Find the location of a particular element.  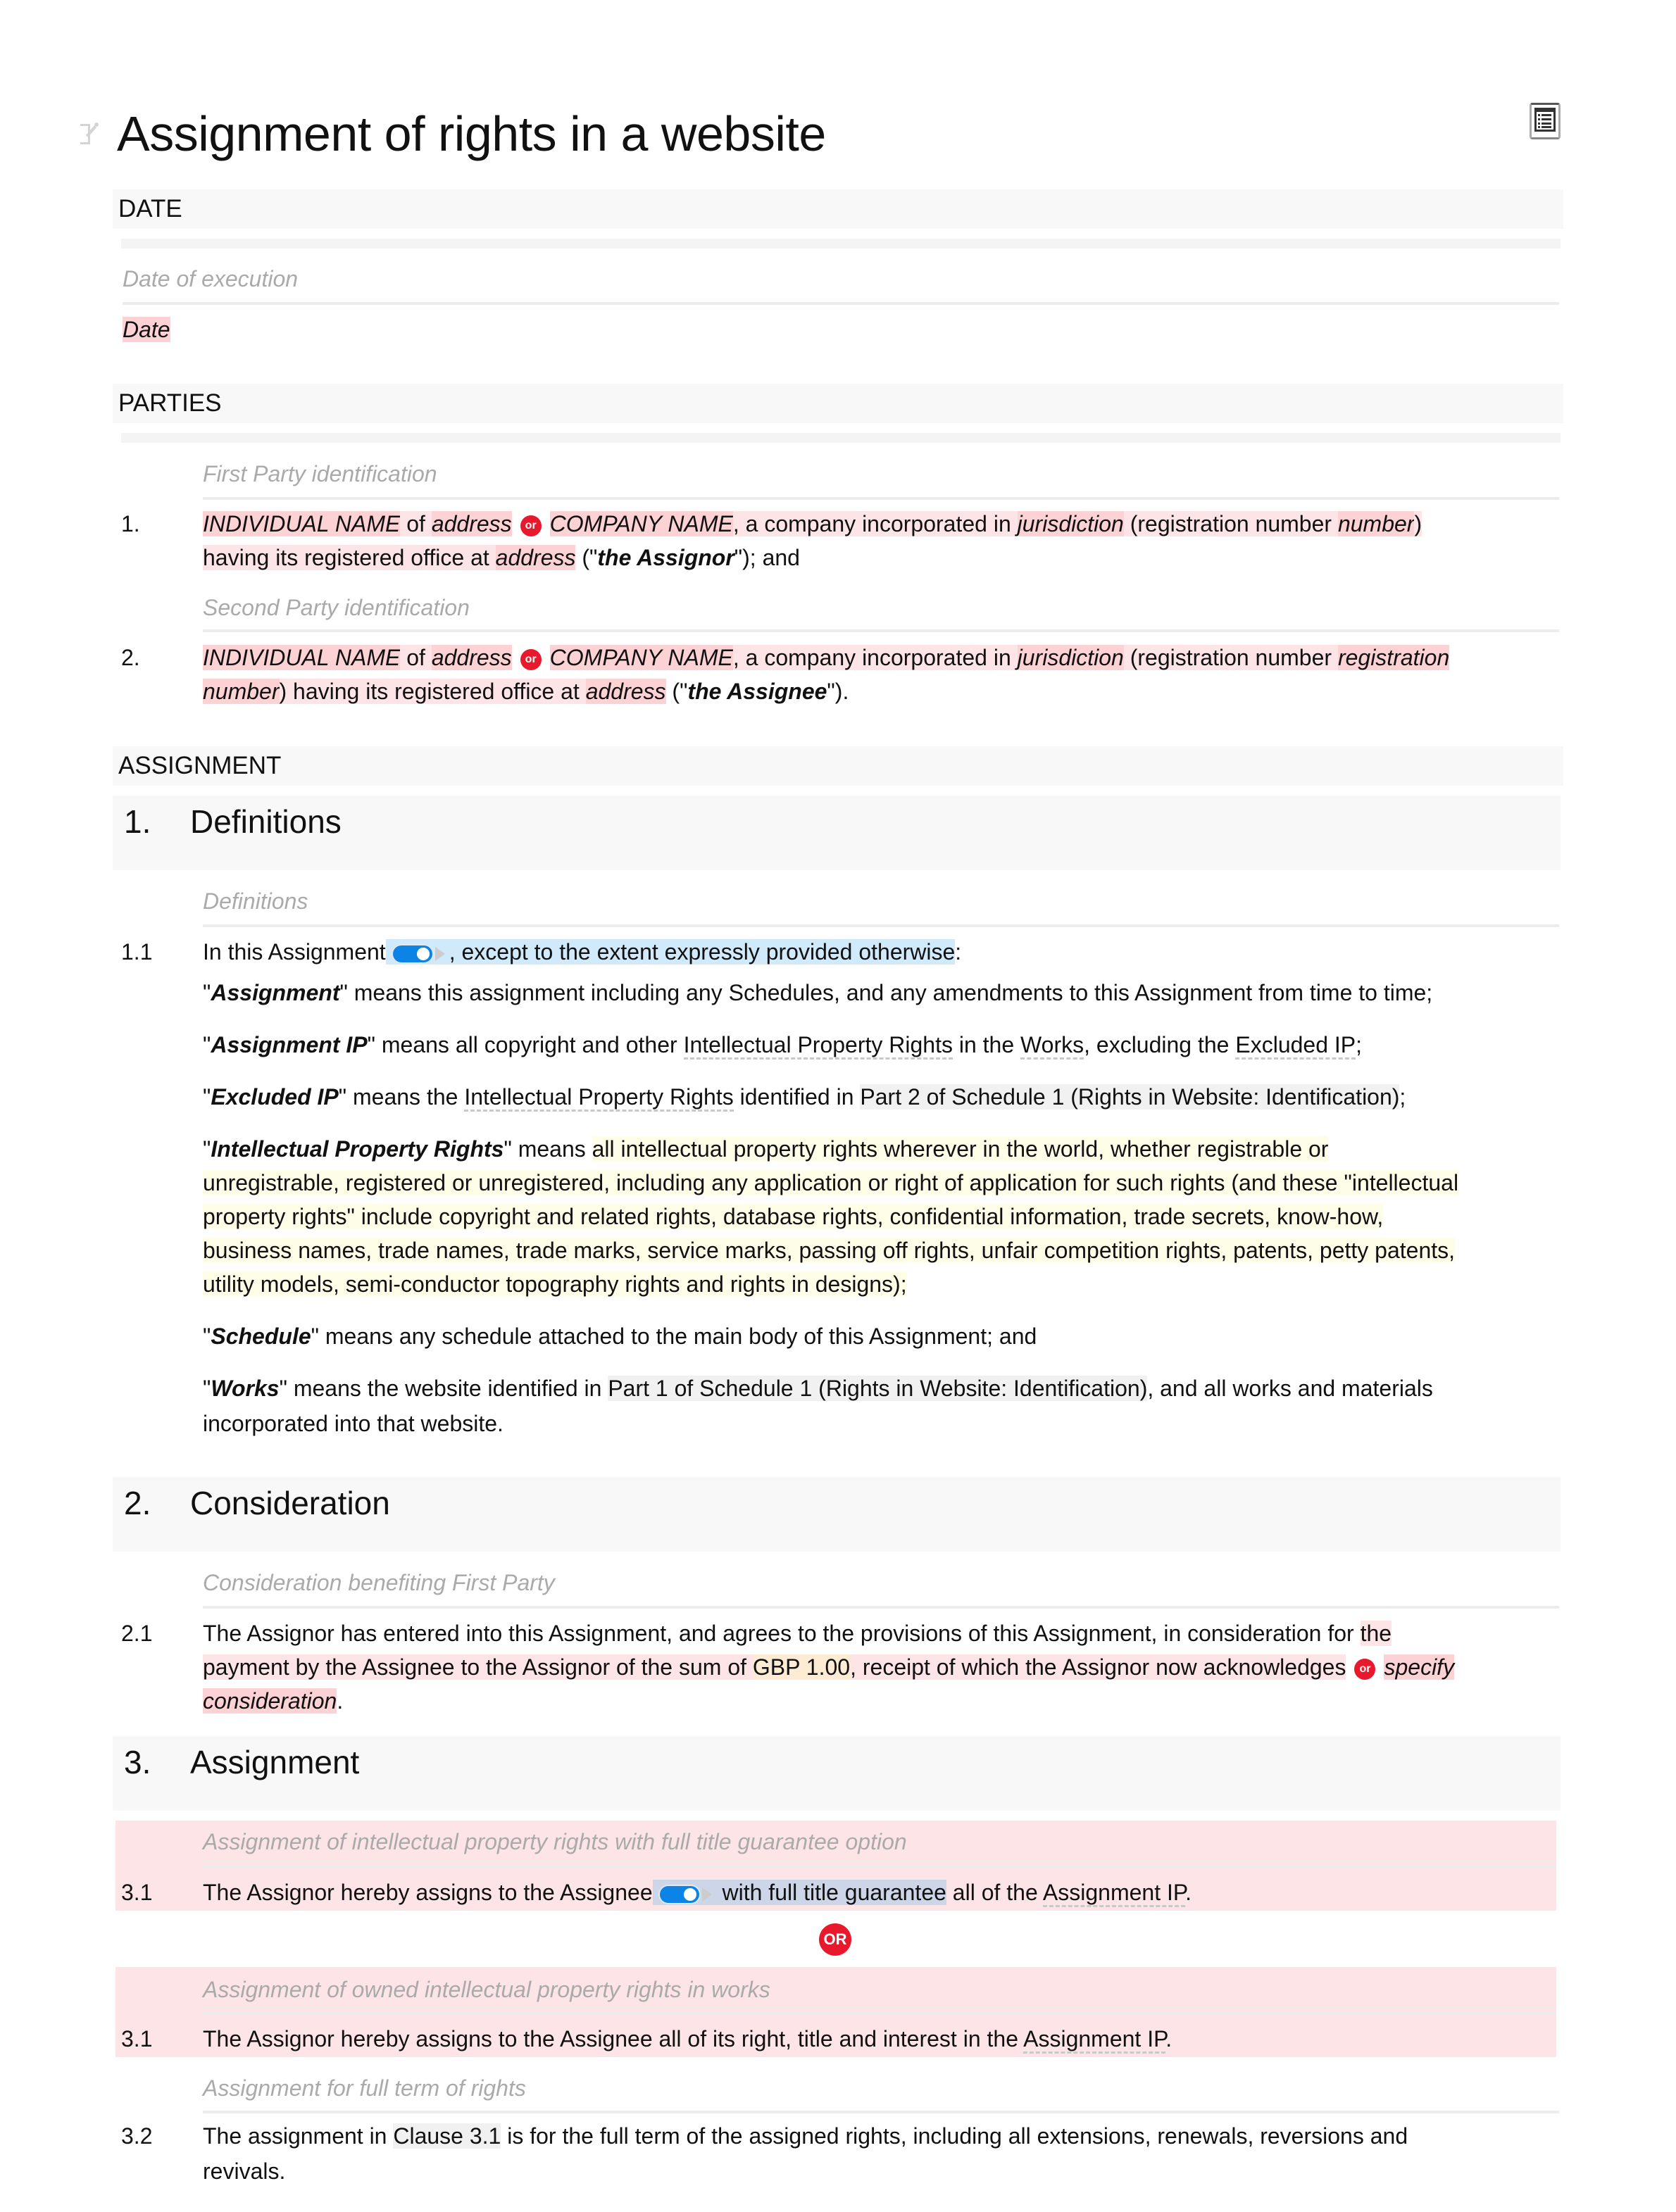

pencil-icon is located at coordinates (90, 133).